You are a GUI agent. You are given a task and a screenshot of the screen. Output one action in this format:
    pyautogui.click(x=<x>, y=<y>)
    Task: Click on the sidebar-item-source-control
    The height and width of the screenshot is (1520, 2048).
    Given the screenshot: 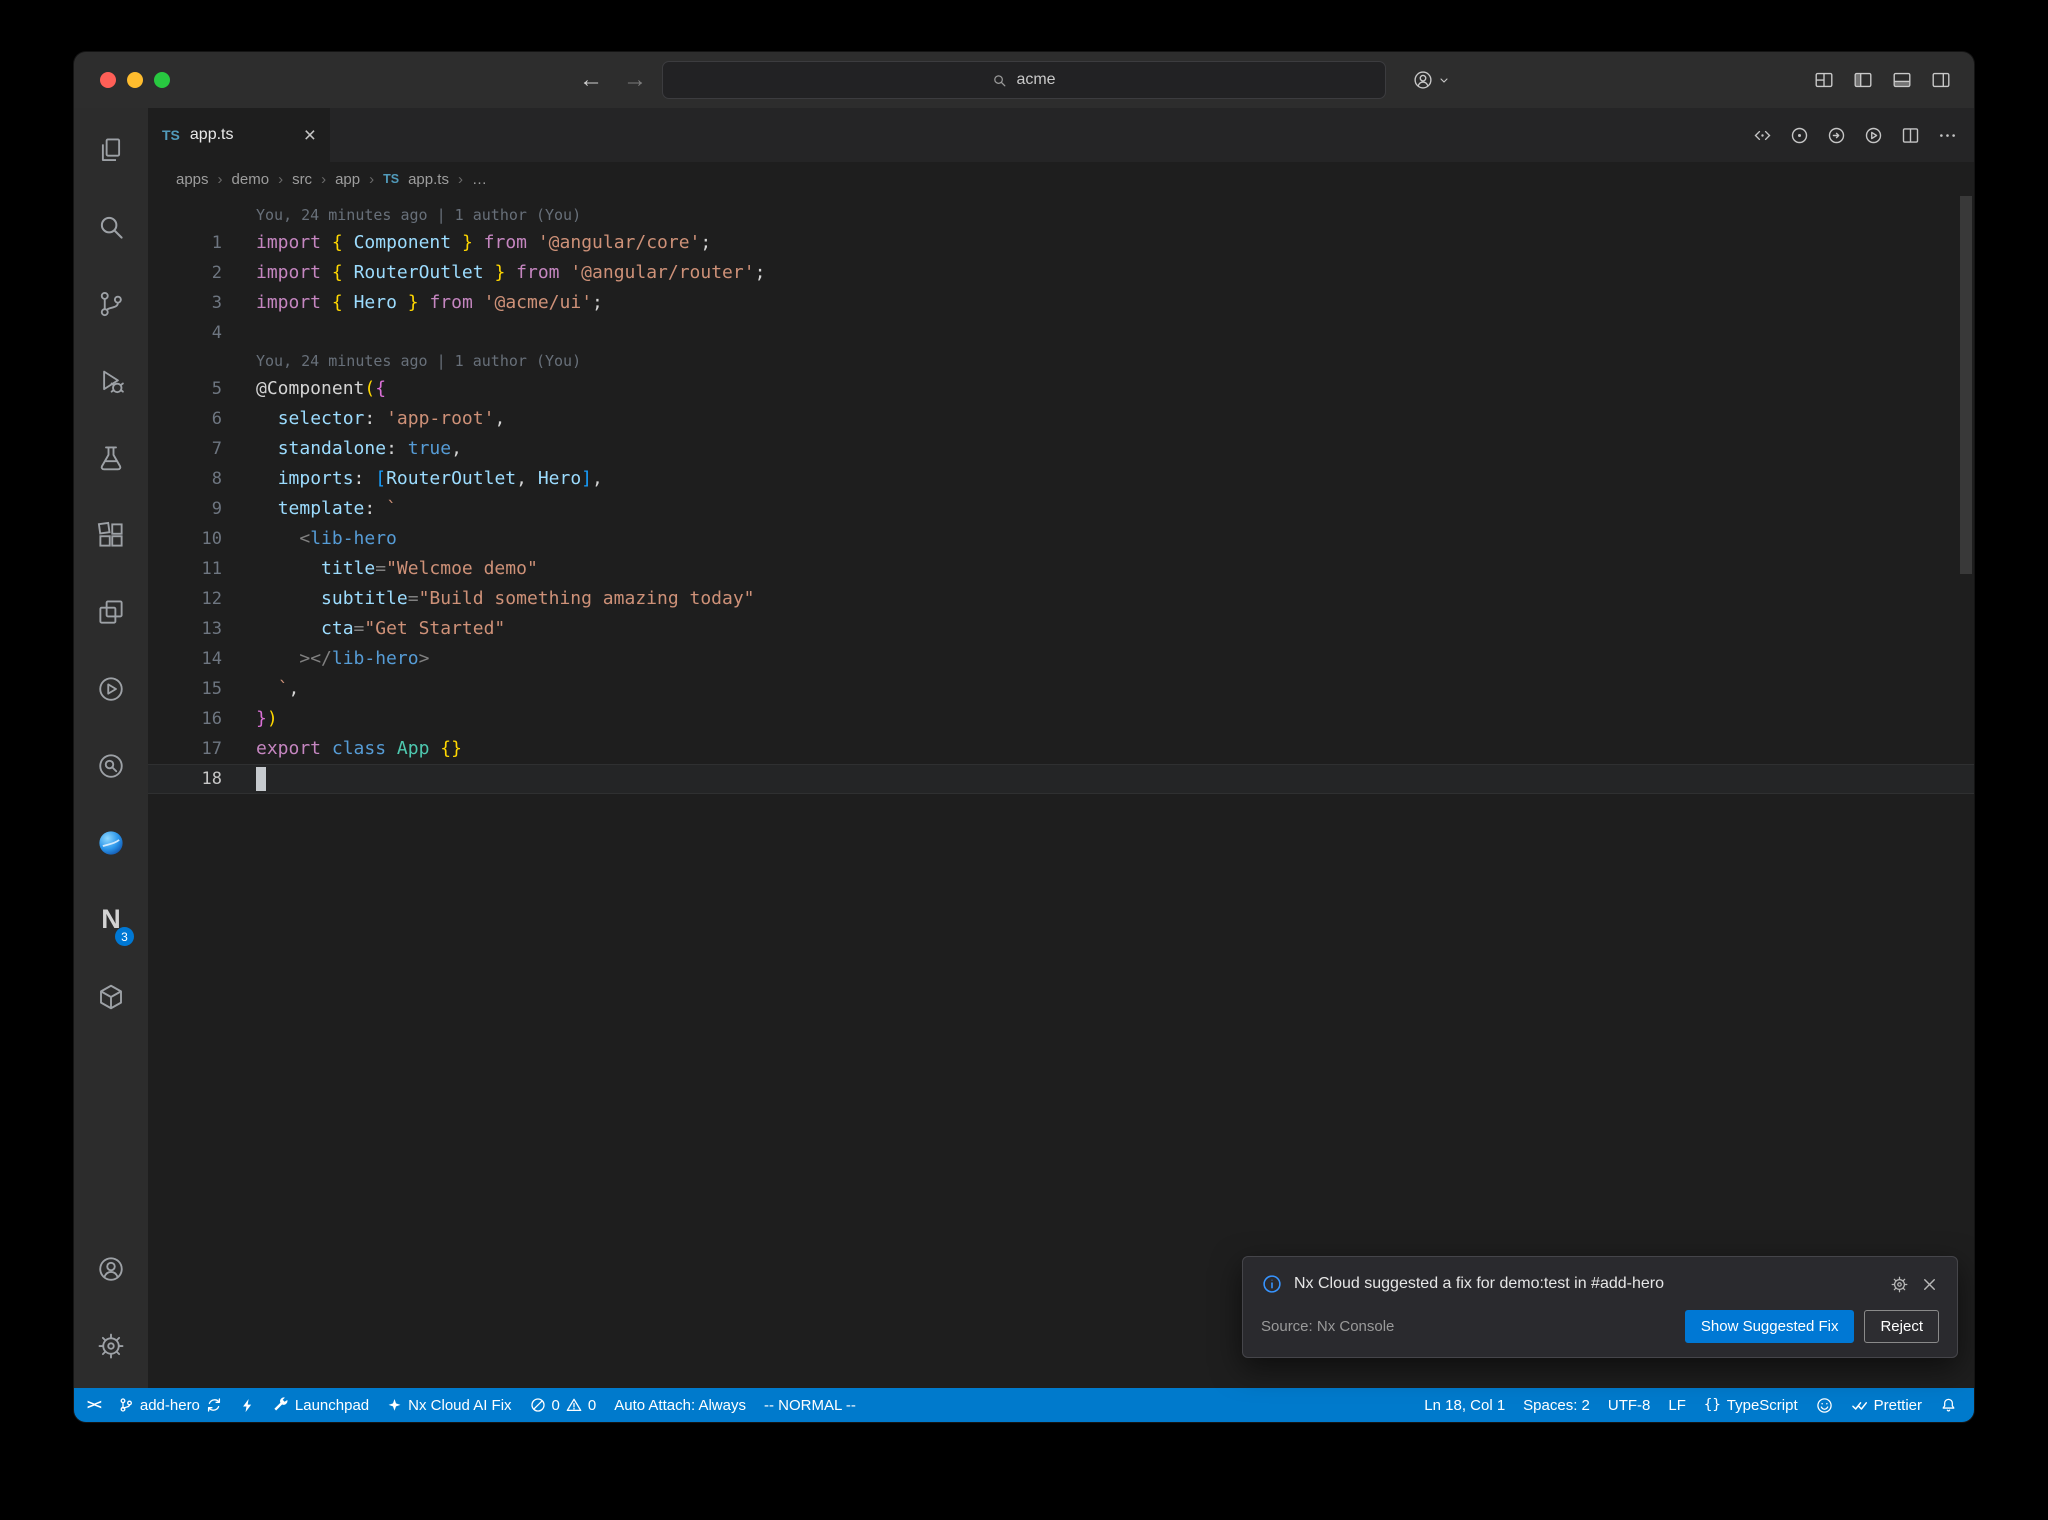 What is the action you would take?
    pyautogui.click(x=111, y=303)
    